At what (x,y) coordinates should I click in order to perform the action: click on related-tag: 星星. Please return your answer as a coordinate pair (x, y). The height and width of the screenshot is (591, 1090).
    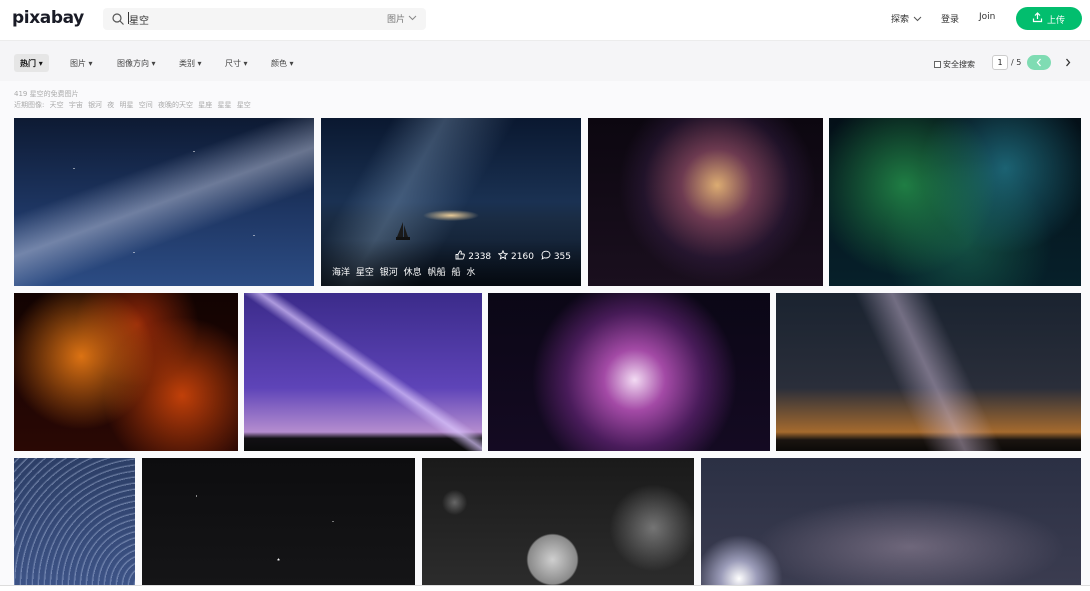
    Looking at the image, I should click on (224, 105).